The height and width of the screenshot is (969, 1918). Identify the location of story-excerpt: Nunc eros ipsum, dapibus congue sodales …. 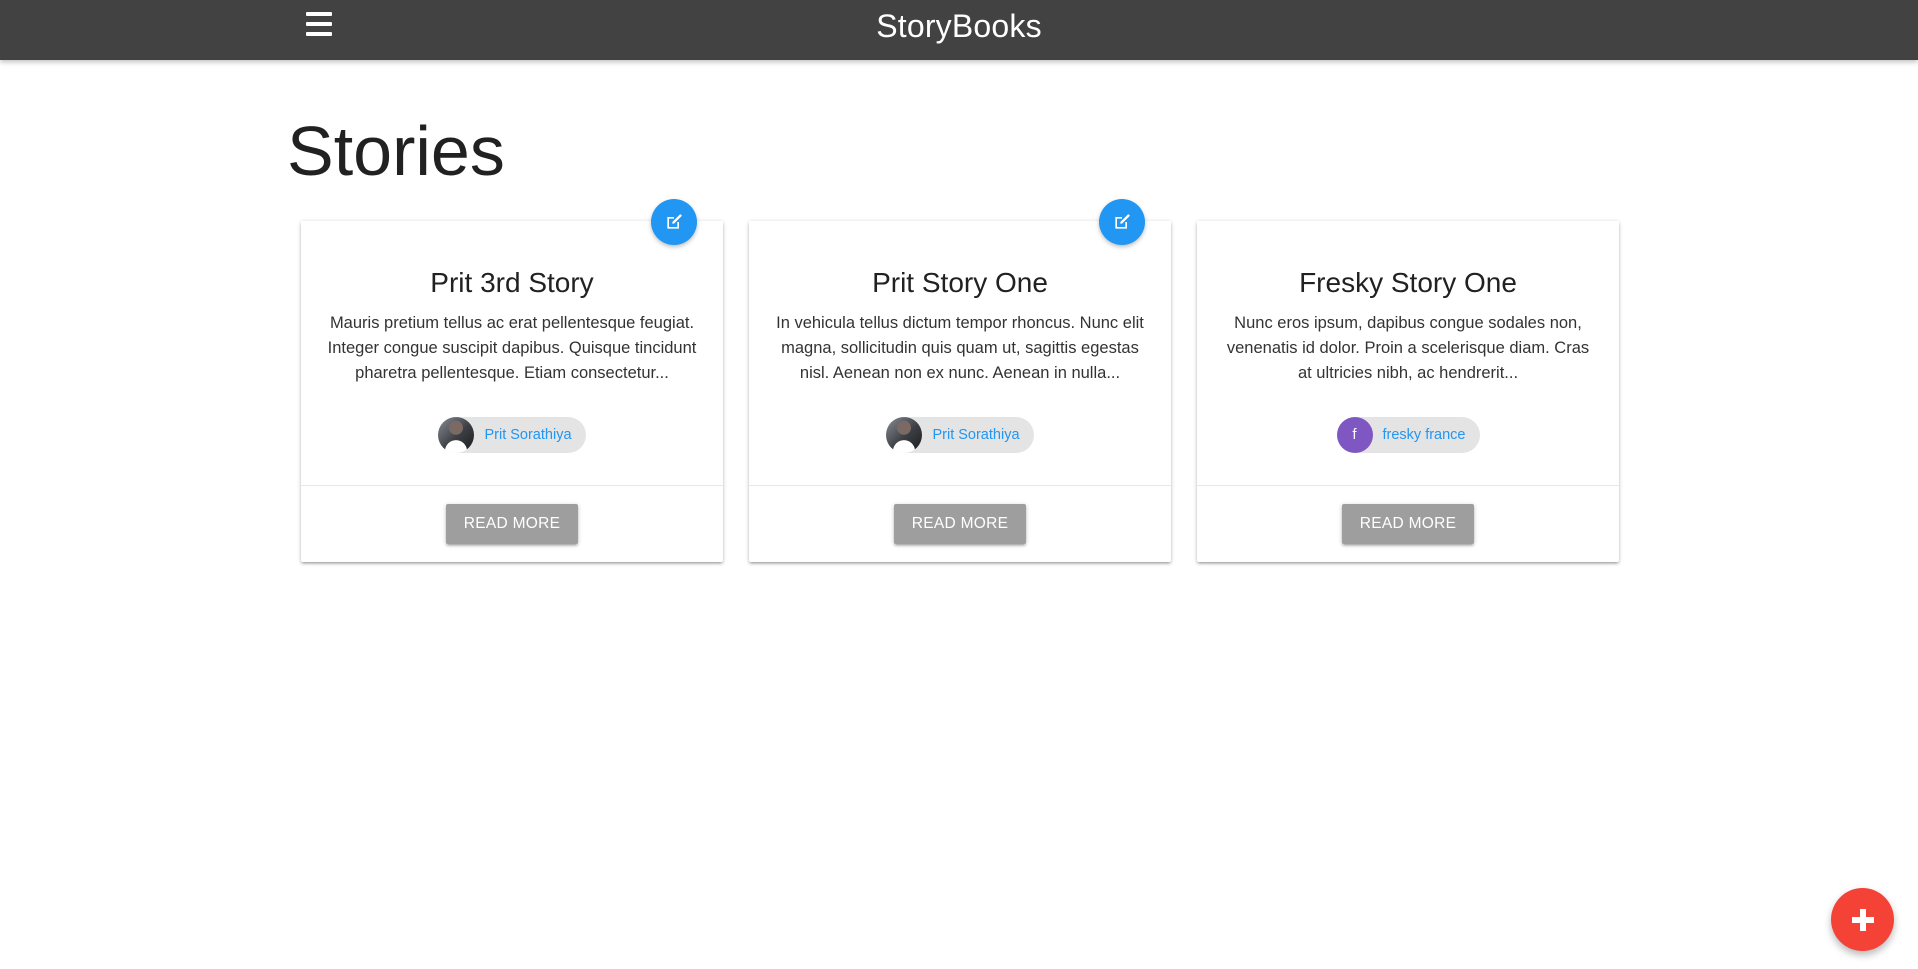
(1408, 348).